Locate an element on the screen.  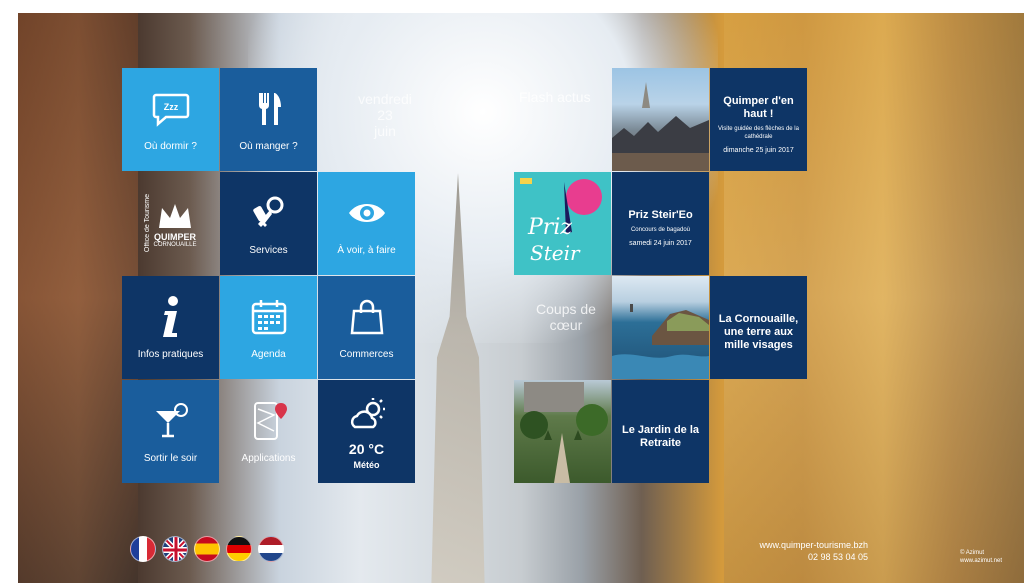
photo-quimper-rooftops is located at coordinates (660, 119).